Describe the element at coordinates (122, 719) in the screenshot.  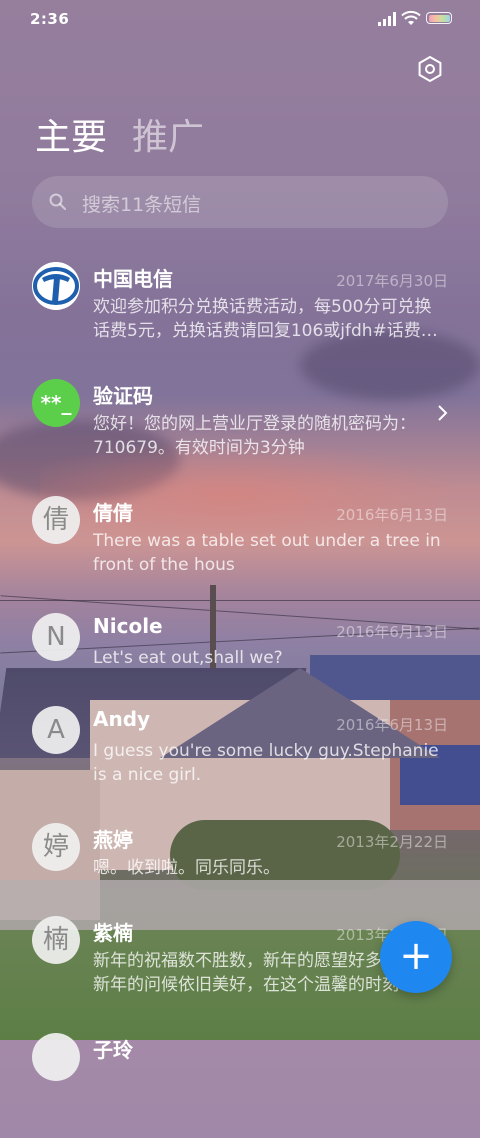
I see `contact-name: Andy` at that location.